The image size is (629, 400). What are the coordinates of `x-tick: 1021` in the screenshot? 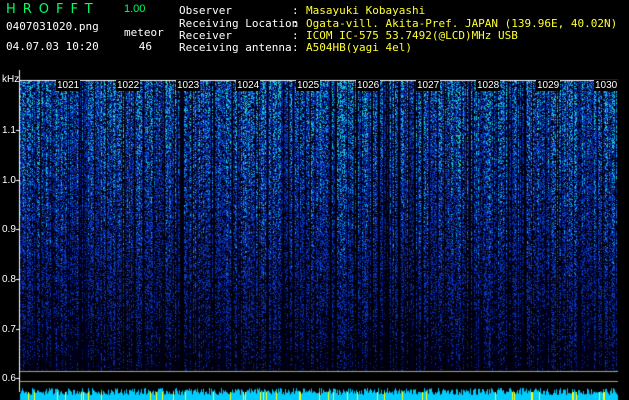 It's located at (68, 85).